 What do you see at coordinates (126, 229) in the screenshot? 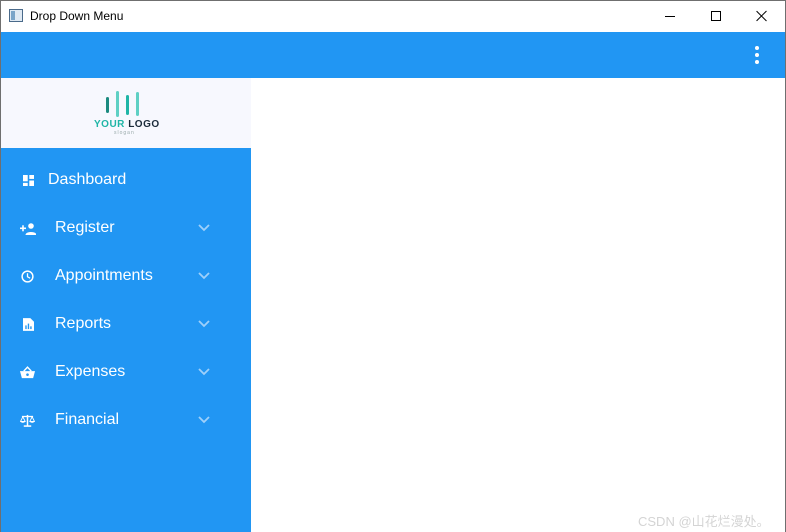
I see `sidebar-item-register: Register` at bounding box center [126, 229].